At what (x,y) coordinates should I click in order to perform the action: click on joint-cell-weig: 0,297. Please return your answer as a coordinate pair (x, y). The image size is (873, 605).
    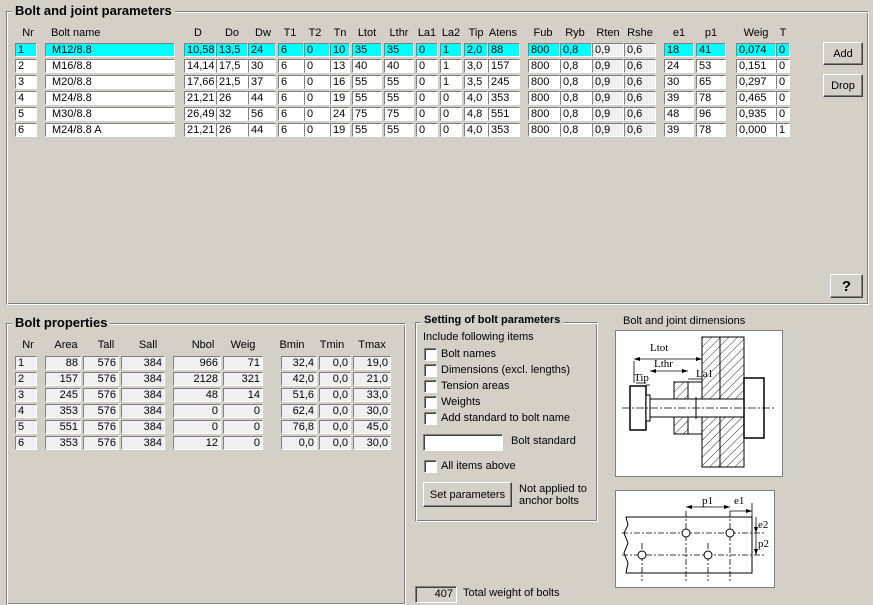
    Looking at the image, I should click on (756, 82).